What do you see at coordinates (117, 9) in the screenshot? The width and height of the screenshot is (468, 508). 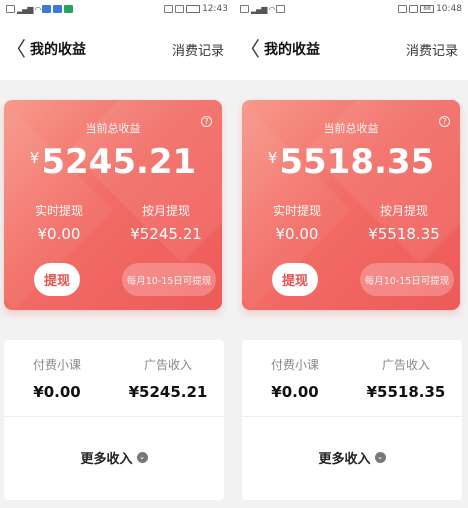 I see `status-bar: ▂▄▆ ◠ 12:43` at bounding box center [117, 9].